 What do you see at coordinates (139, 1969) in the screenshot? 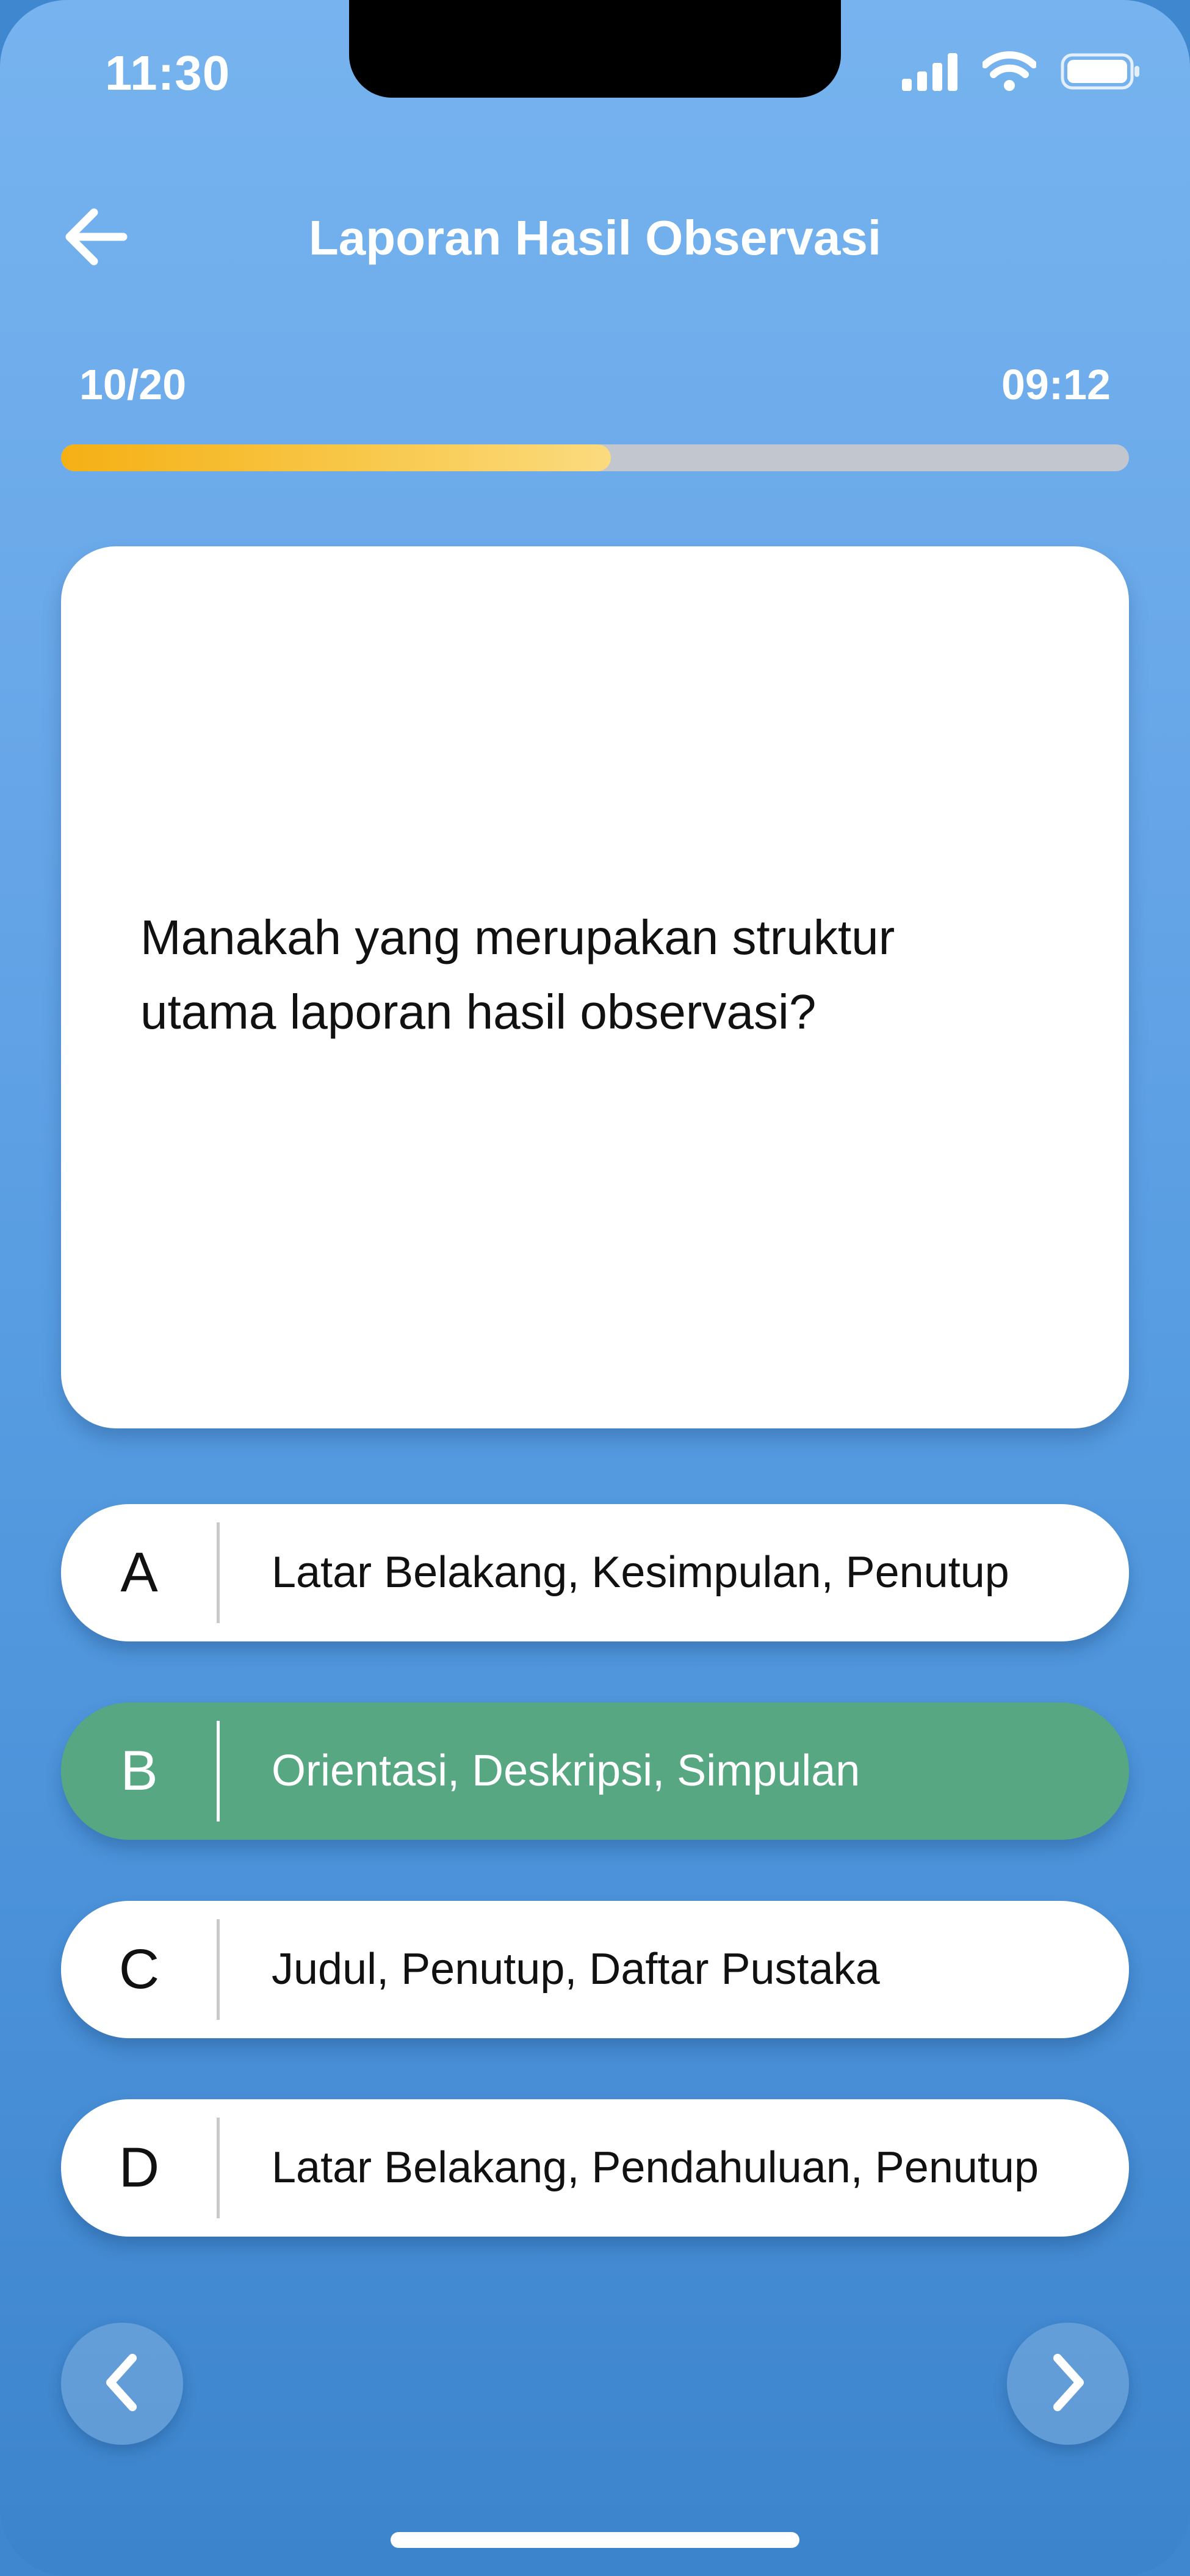
I see `option-letter: C` at bounding box center [139, 1969].